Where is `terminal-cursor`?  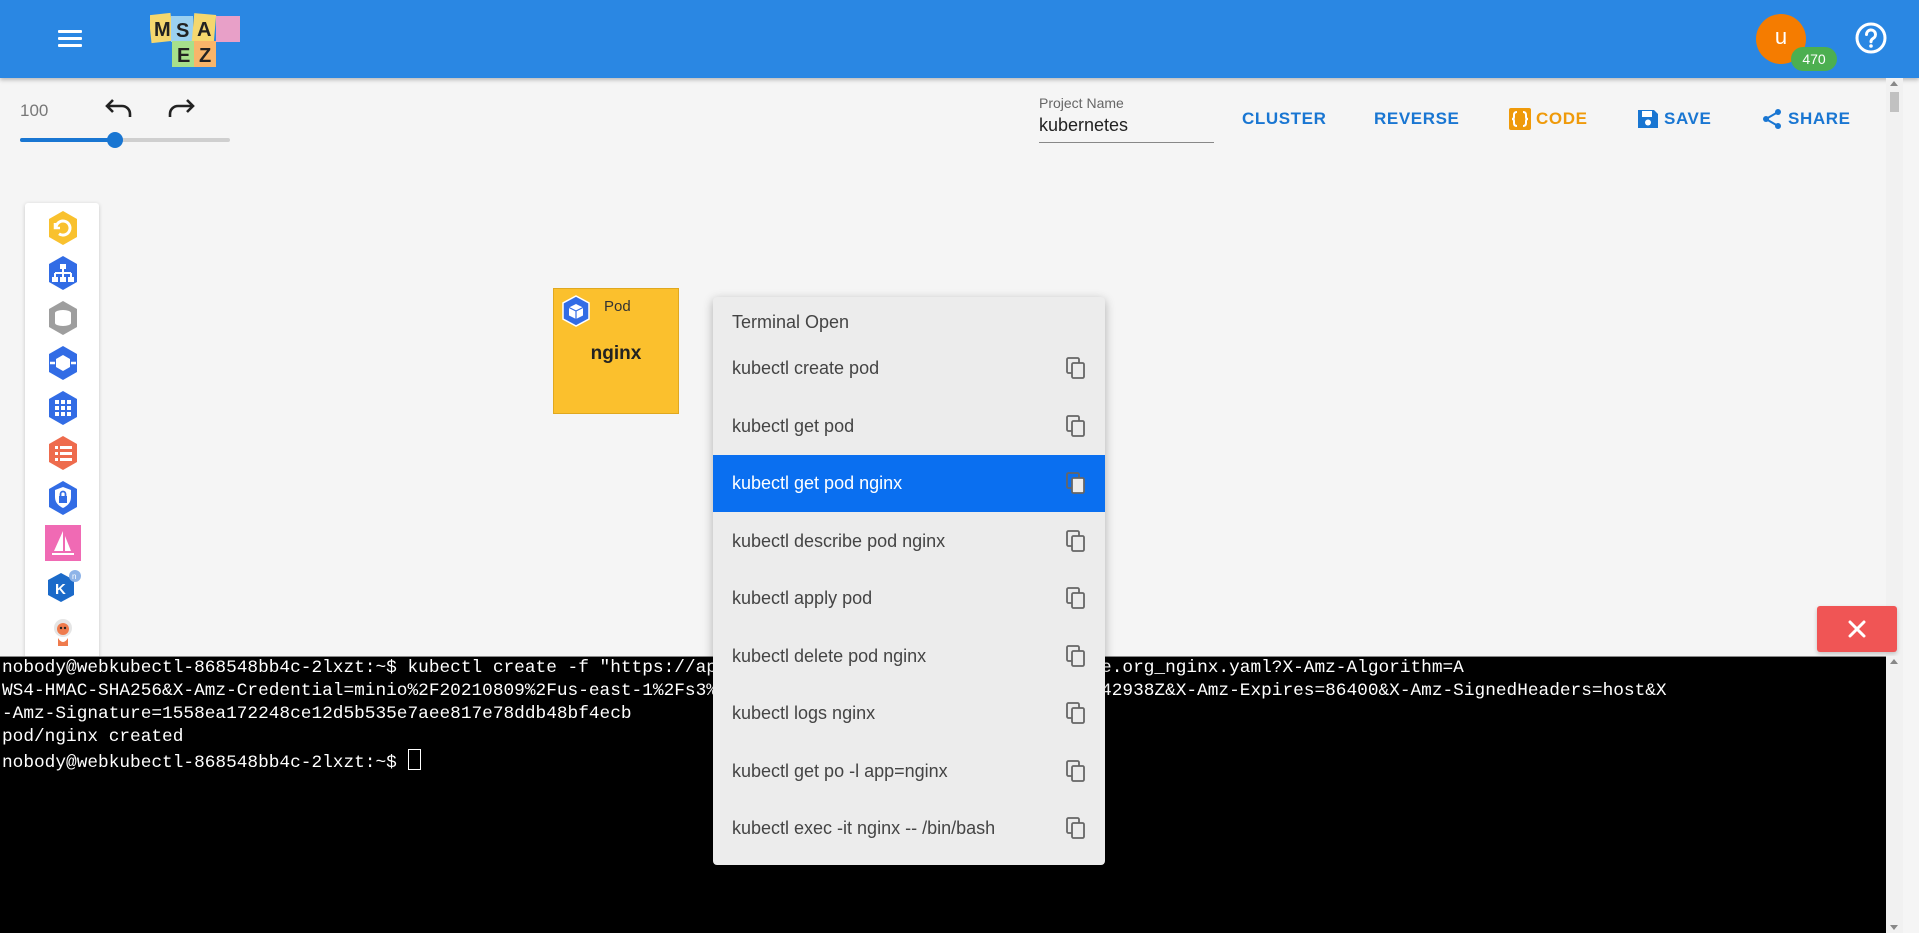
terminal-cursor is located at coordinates (415, 759).